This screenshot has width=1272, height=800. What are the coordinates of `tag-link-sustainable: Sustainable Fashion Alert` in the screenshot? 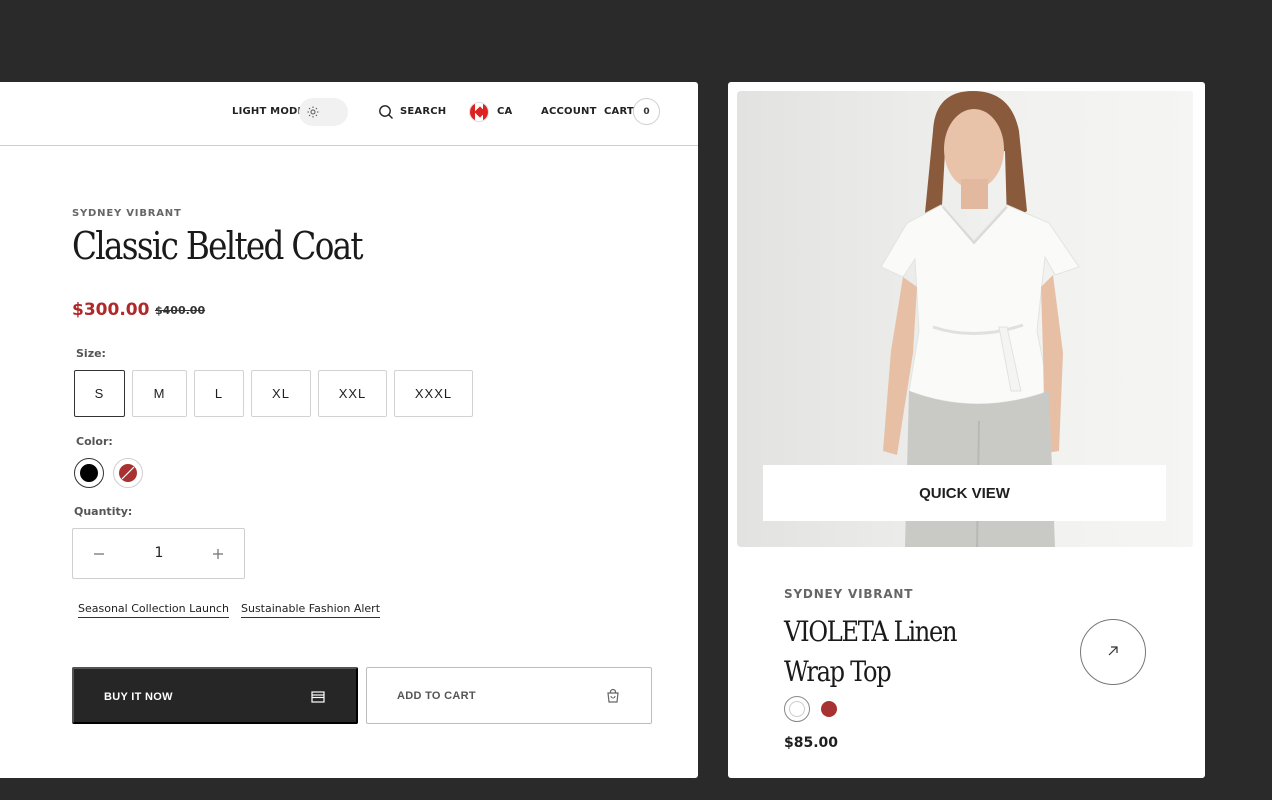 It's located at (311, 610).